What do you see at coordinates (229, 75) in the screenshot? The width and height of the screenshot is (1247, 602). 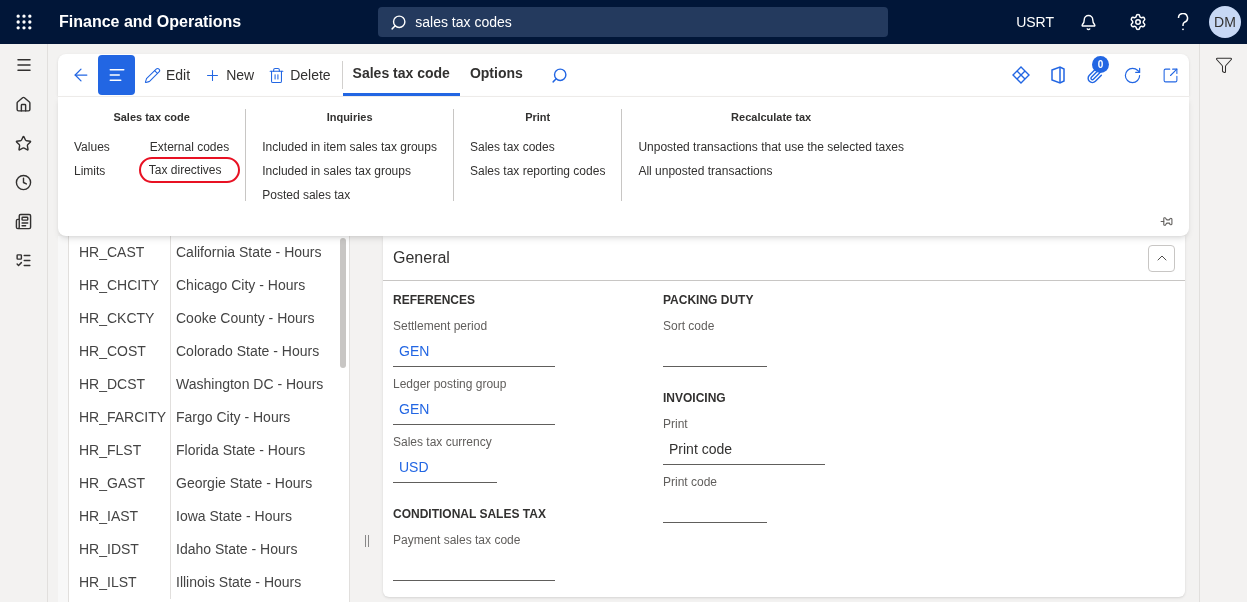 I see `toolbar-button: New` at bounding box center [229, 75].